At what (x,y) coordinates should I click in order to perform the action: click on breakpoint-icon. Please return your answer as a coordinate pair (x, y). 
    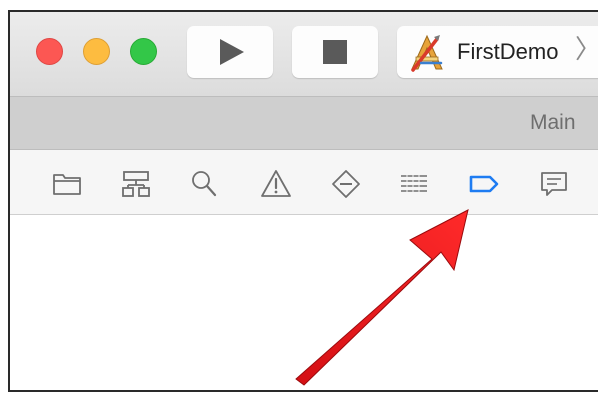
    Looking at the image, I should click on (484, 184).